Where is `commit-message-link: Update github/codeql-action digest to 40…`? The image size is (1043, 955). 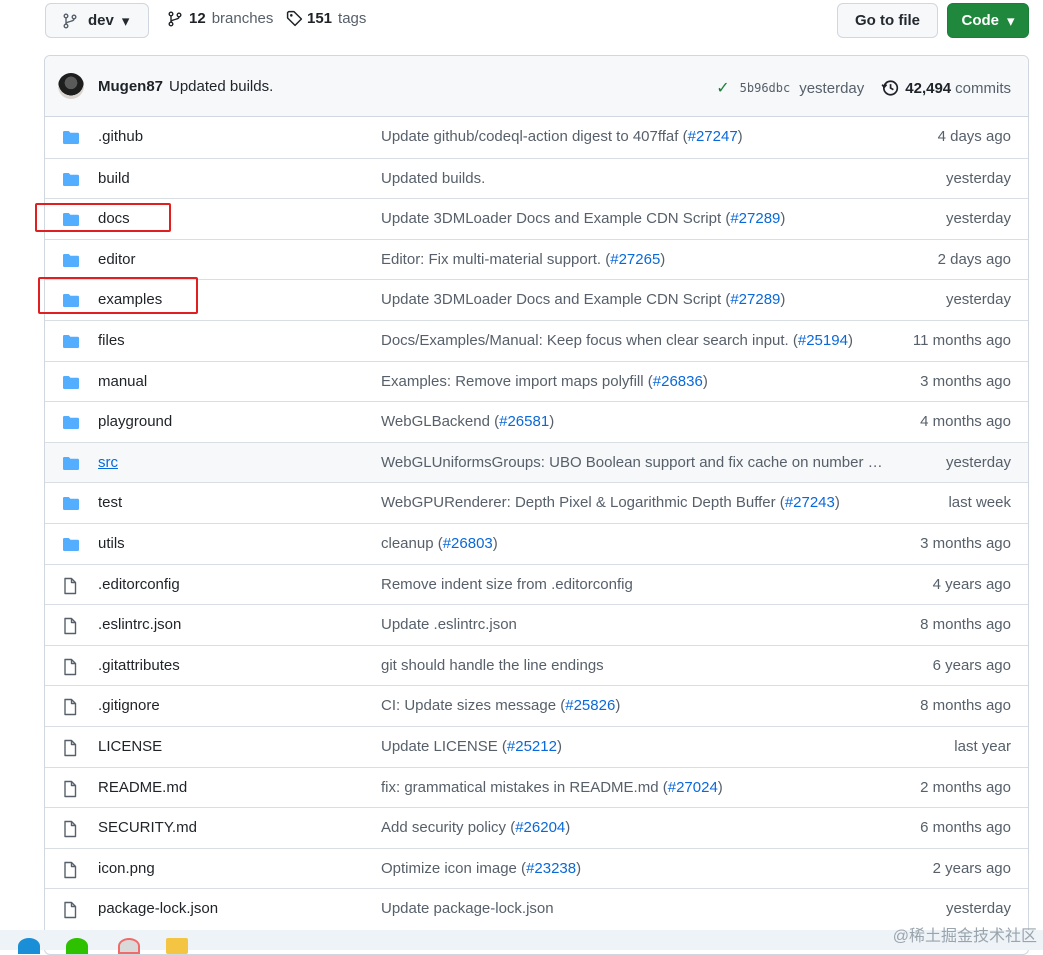 commit-message-link: Update github/codeql-action digest to 40… is located at coordinates (633, 136).